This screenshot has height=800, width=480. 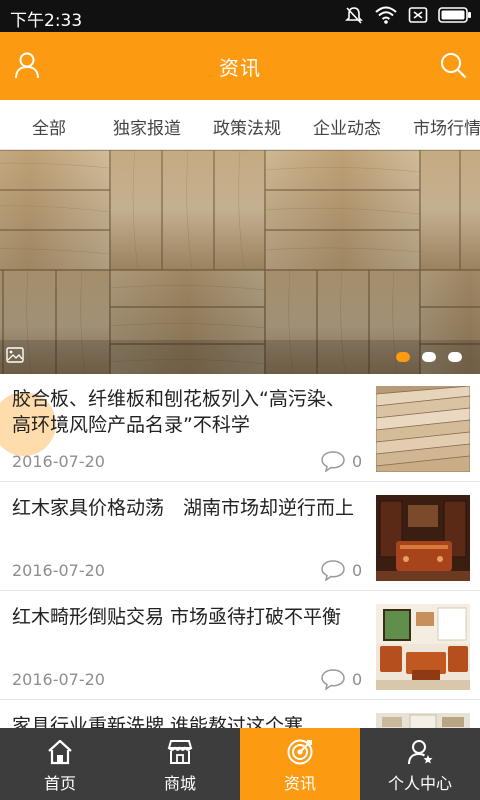 I want to click on news-title: 家具行业重新洗牌 谁能熬过这个寒, so click(x=158, y=721).